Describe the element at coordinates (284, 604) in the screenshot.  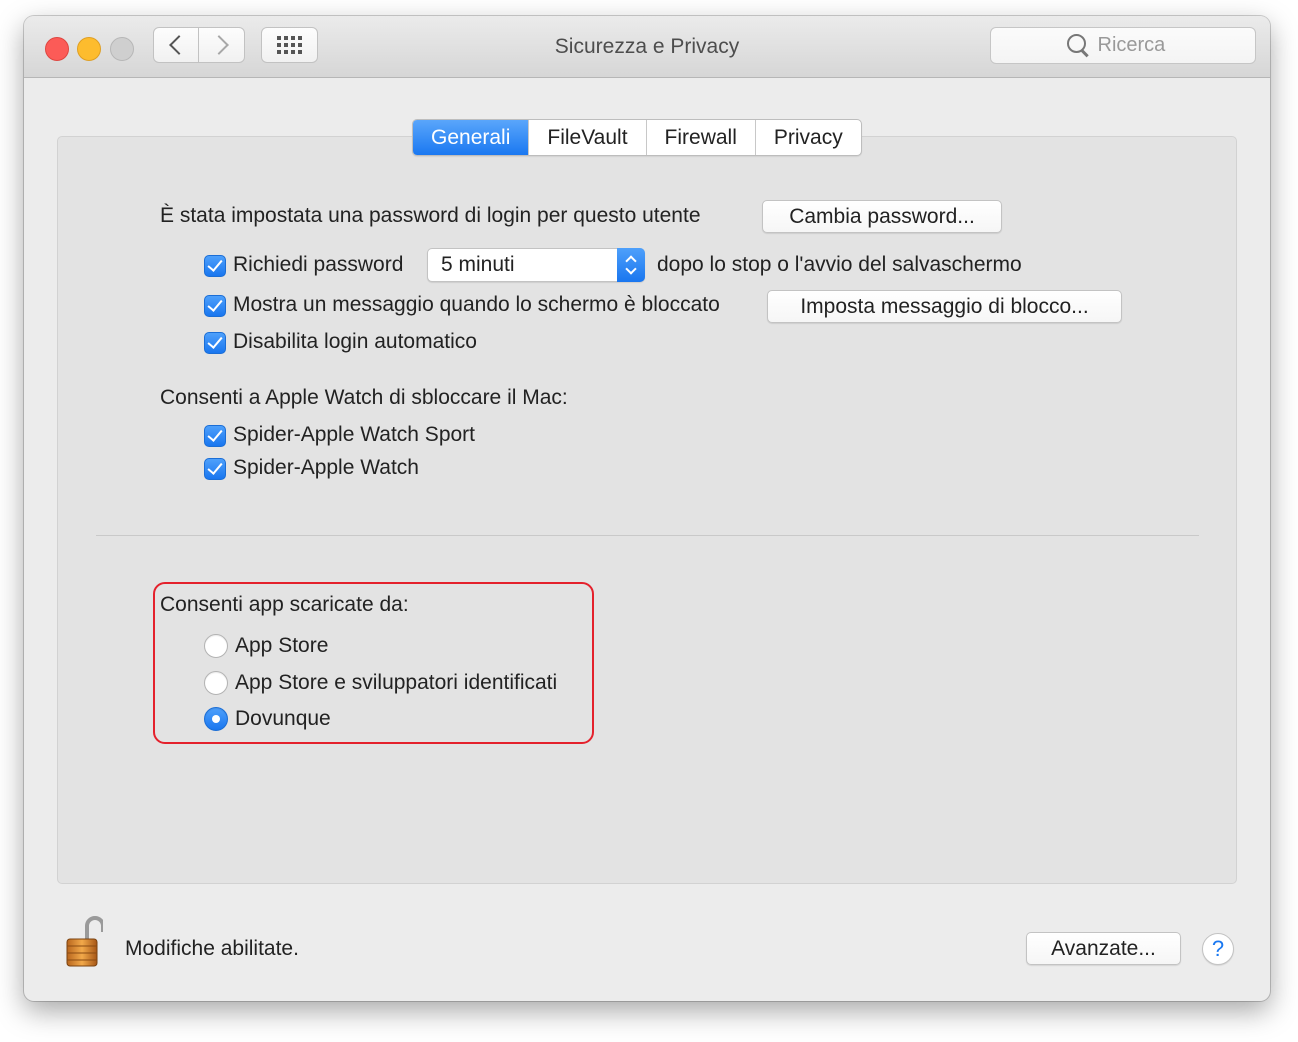
I see `allow-apps-heading: Consenti app scaricate da:` at that location.